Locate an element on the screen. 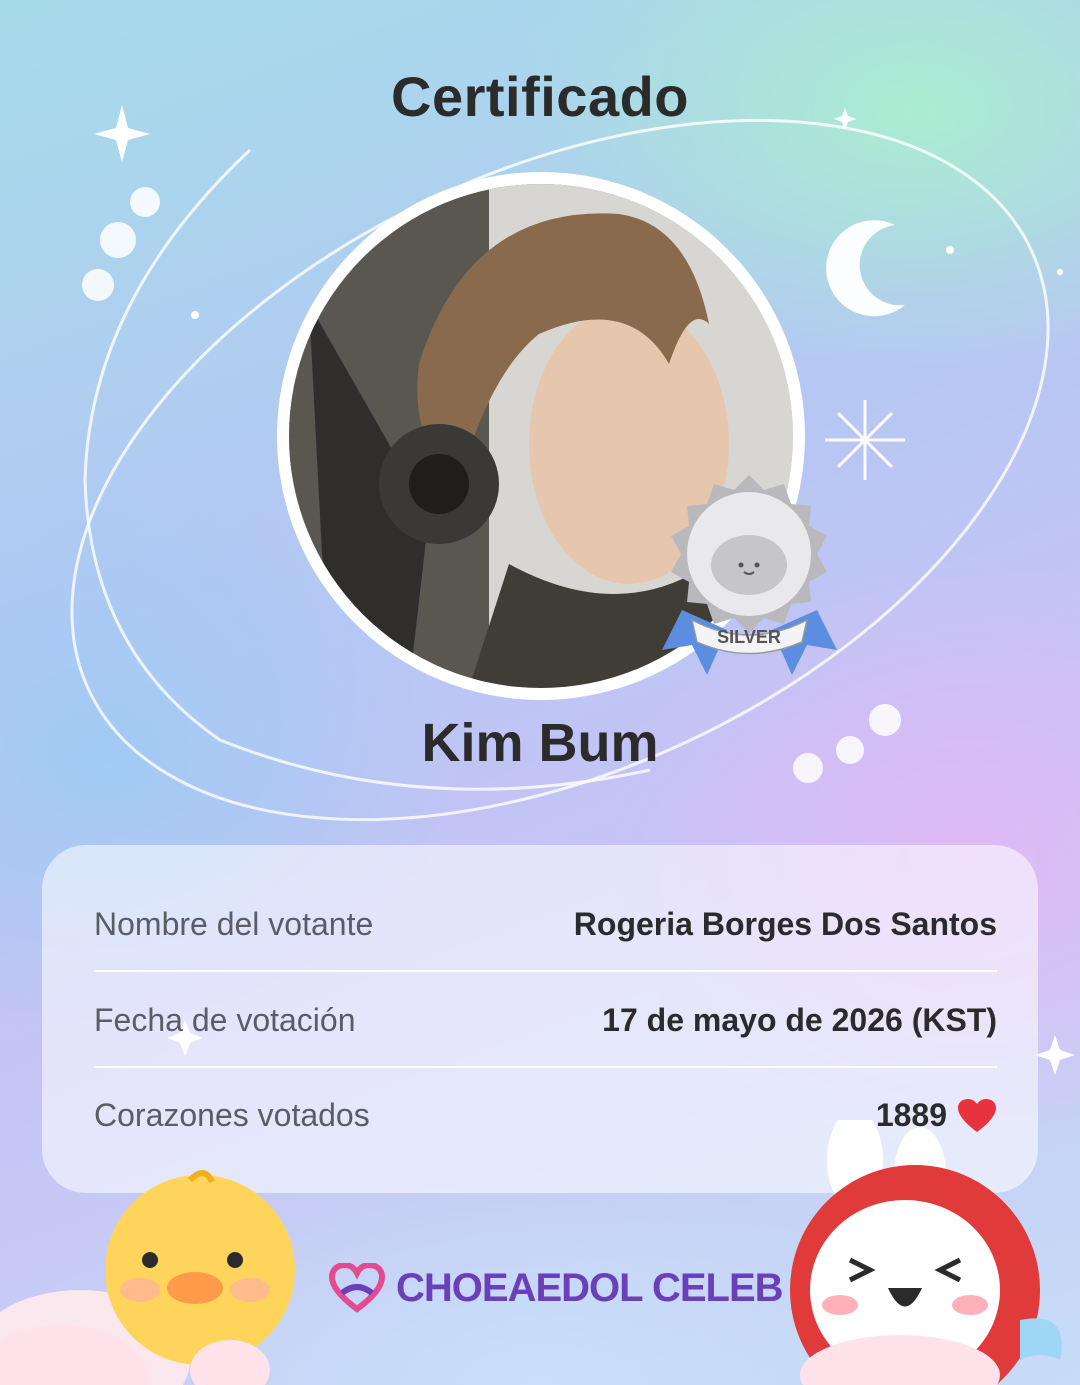  badge-level-text: SILVER is located at coordinates (749, 637).